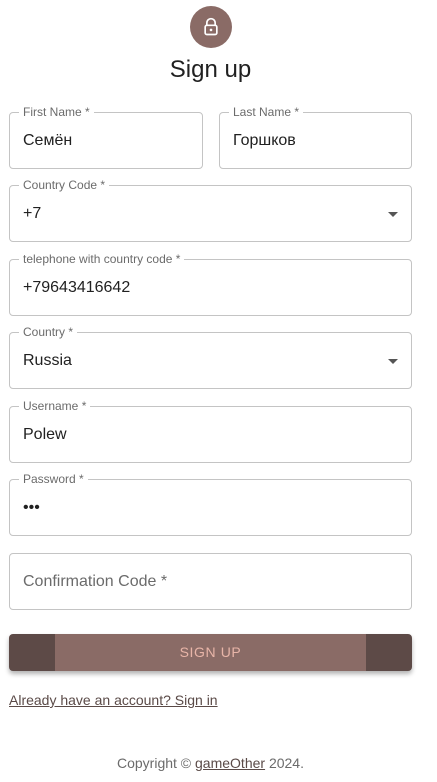  What do you see at coordinates (32, 213) in the screenshot?
I see `country-code-value: +7` at bounding box center [32, 213].